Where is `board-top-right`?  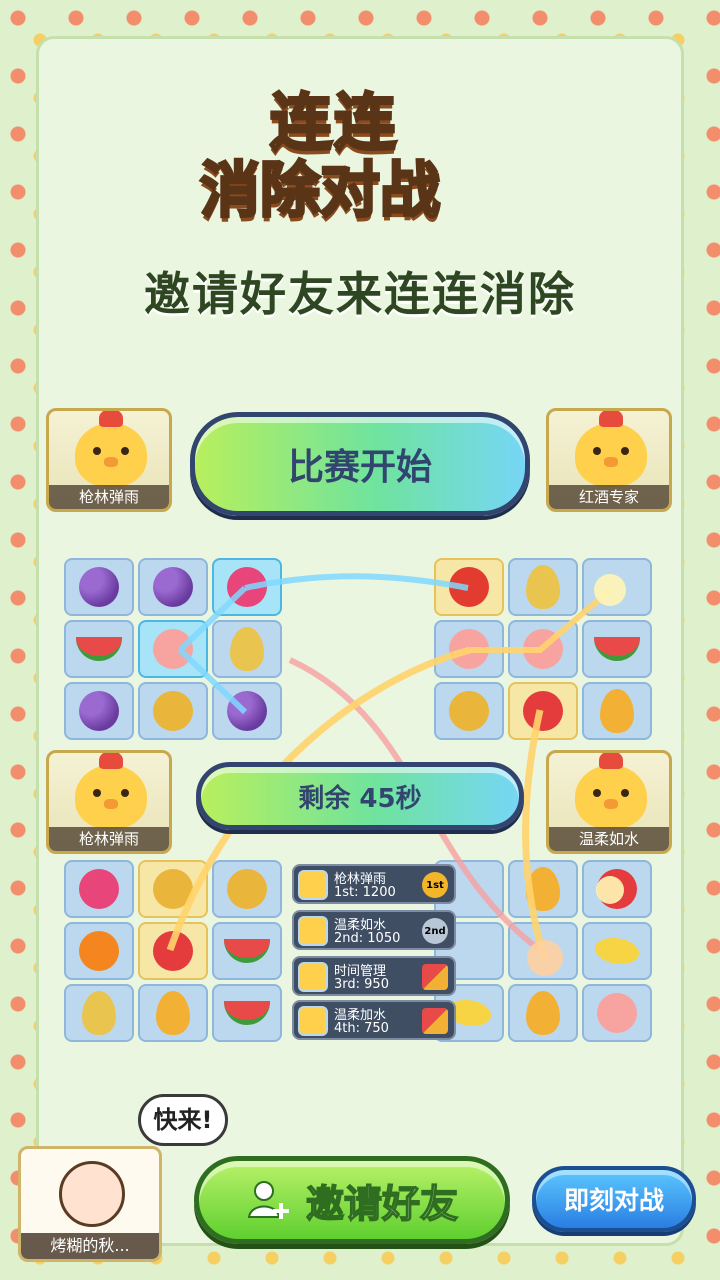 board-top-right is located at coordinates (543, 649).